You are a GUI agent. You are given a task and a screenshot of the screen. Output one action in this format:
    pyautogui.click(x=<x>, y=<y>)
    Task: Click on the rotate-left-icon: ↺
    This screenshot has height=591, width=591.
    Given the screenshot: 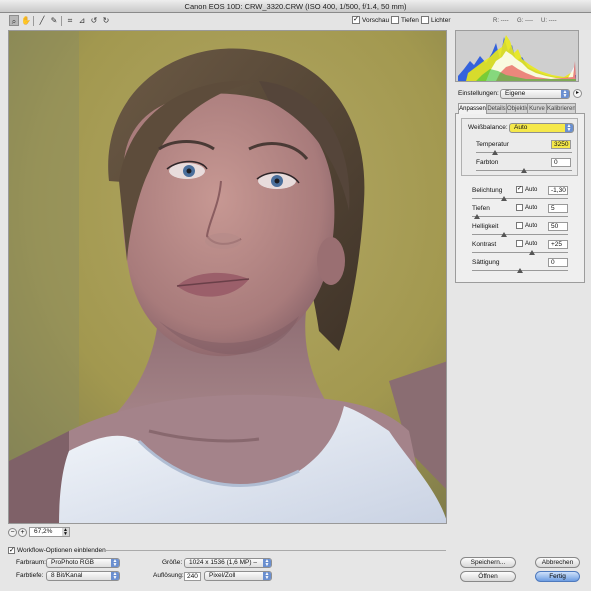 What is the action you would take?
    pyautogui.click(x=94, y=20)
    